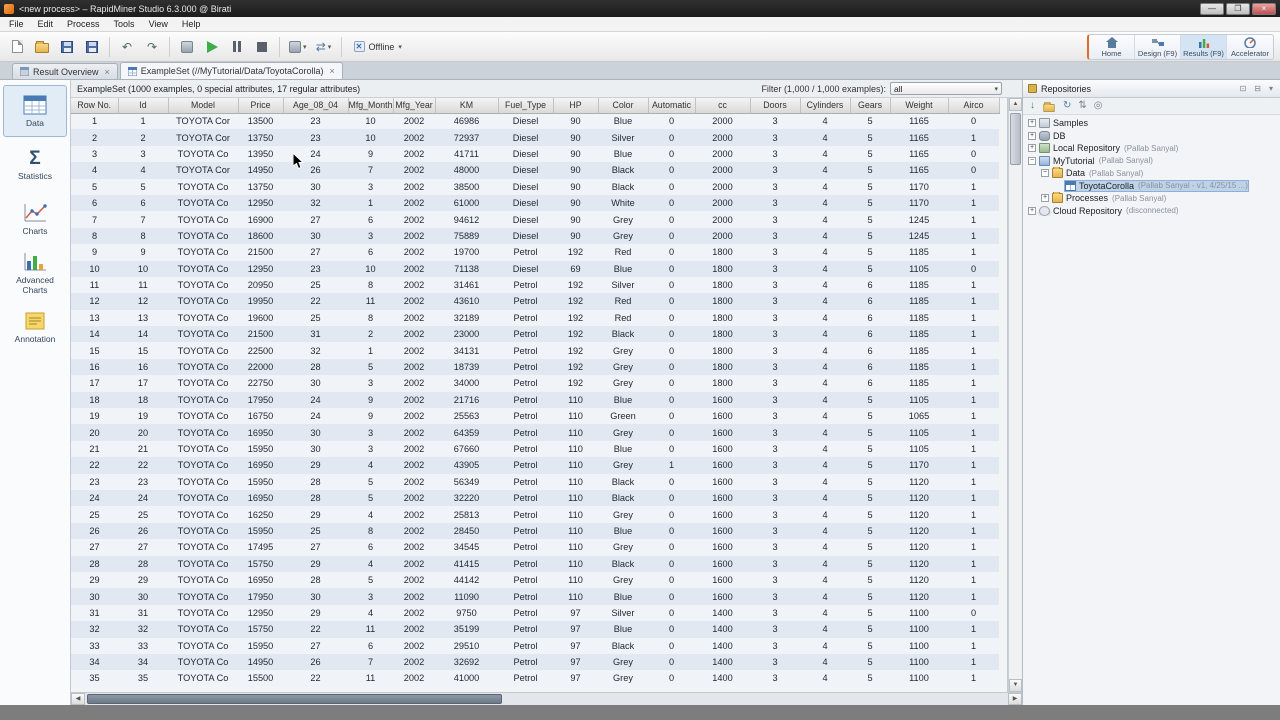  I want to click on repo-item-samples: + Samples, so click(1151, 123).